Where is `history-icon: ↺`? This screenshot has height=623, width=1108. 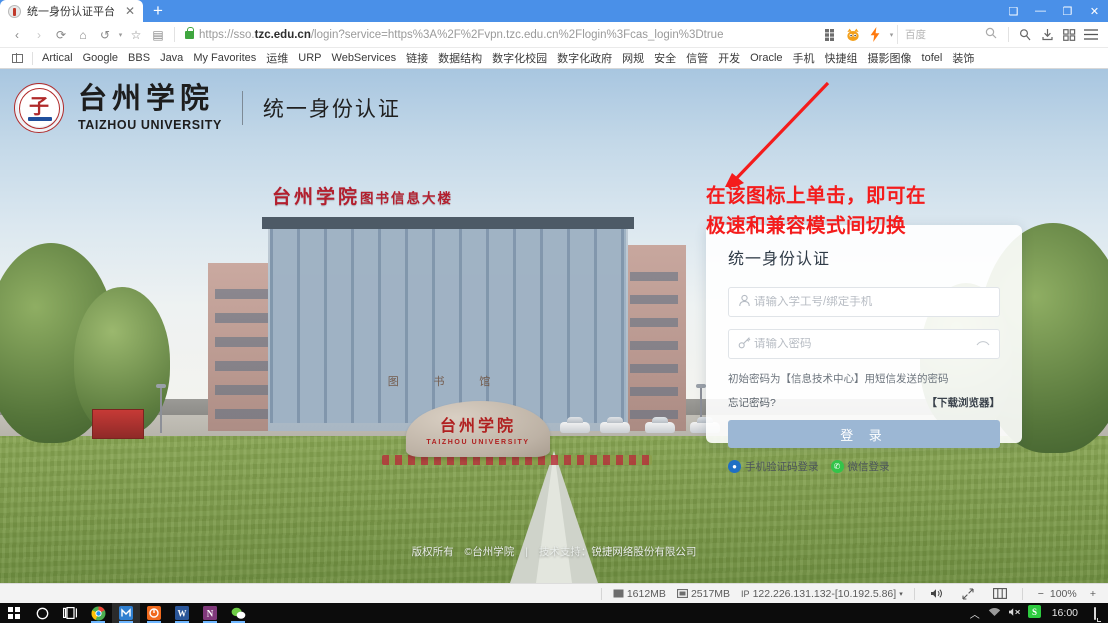 history-icon: ↺ is located at coordinates (105, 35).